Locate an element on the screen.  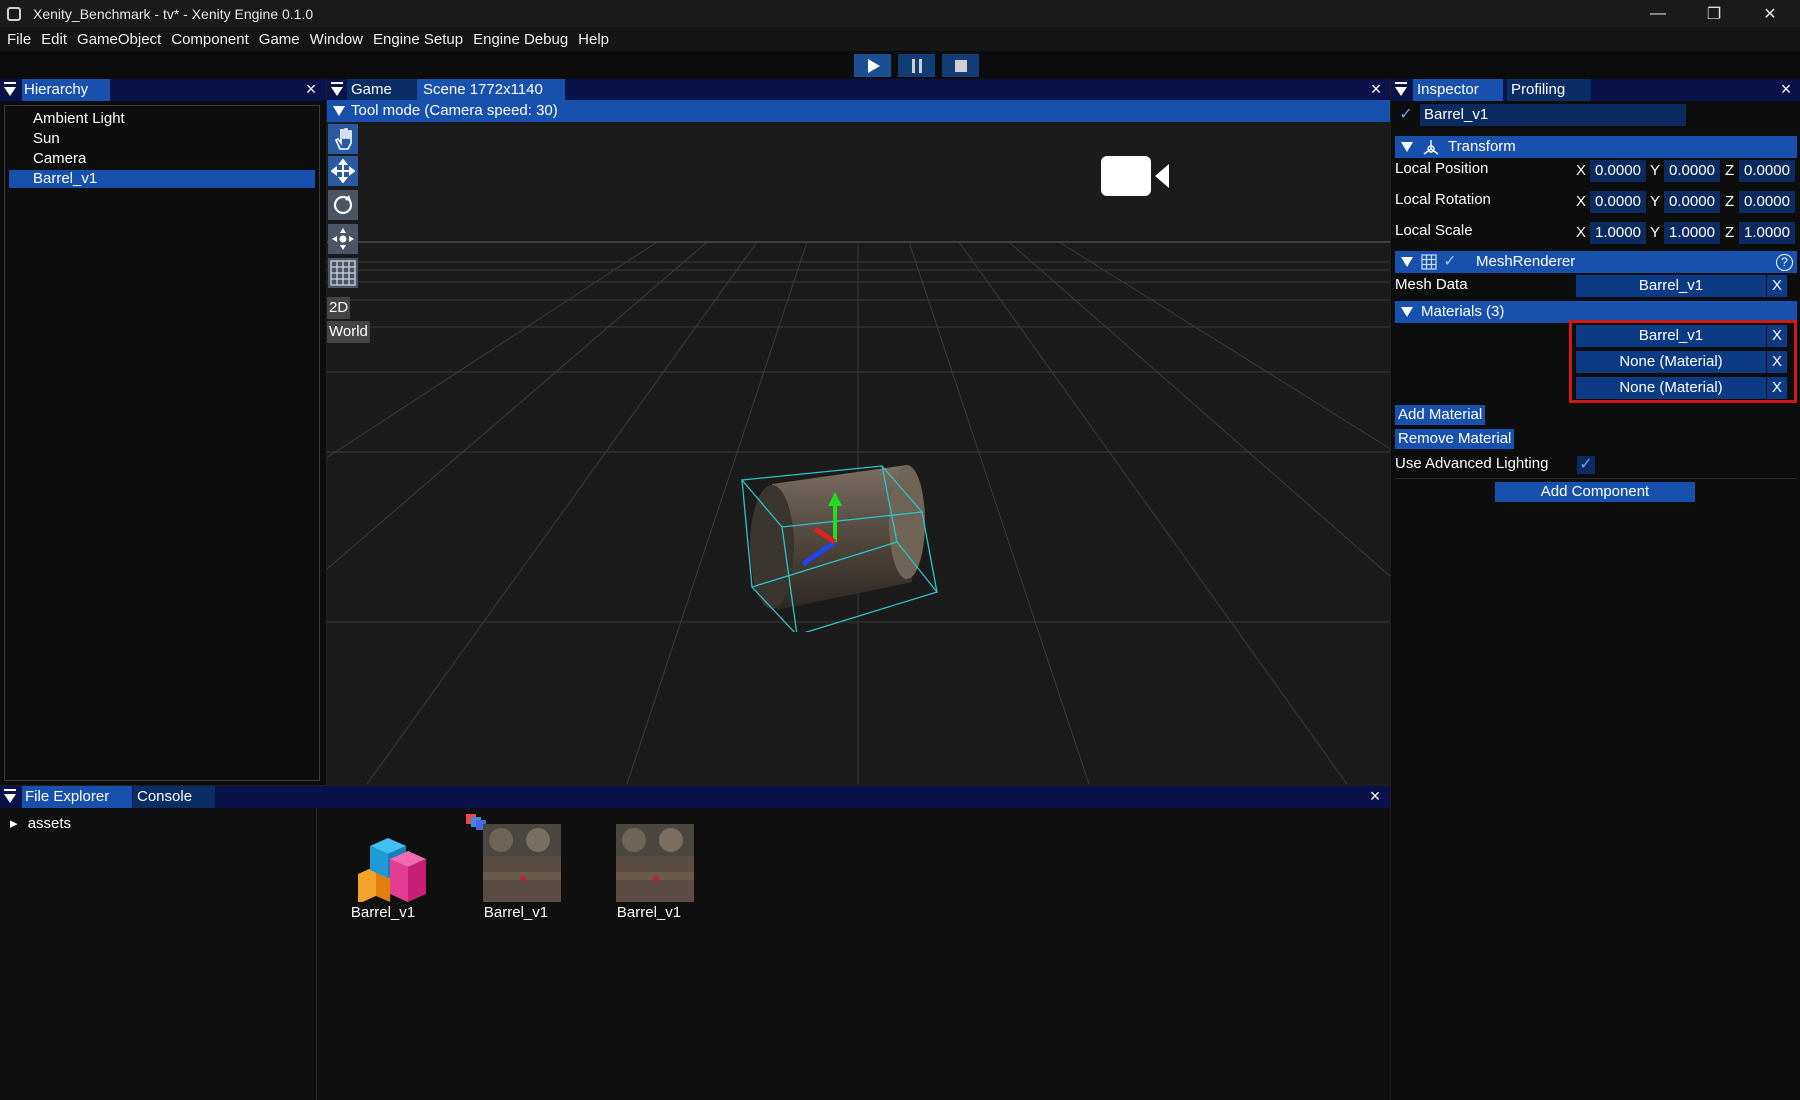
file-item-texture: Barrel_v1 is located at coordinates (649, 879).